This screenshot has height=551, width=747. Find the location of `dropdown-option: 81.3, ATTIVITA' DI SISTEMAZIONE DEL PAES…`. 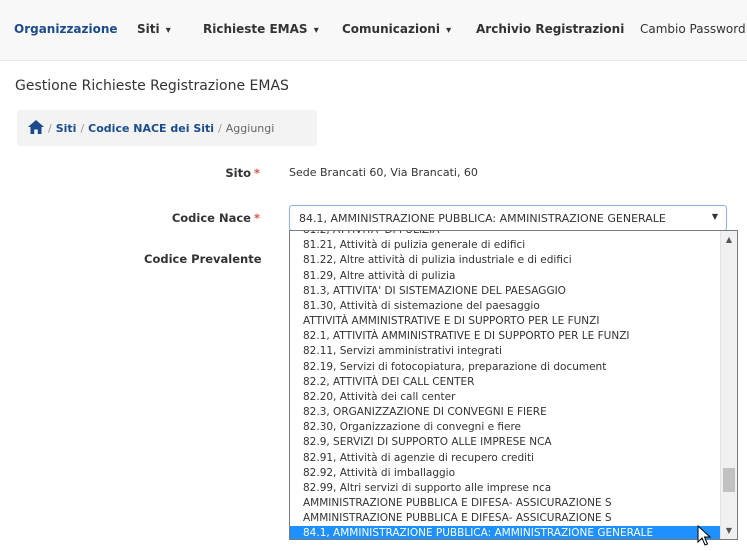

dropdown-option: 81.3, ATTIVITA' DI SISTEMAZIONE DEL PAES… is located at coordinates (505, 291).